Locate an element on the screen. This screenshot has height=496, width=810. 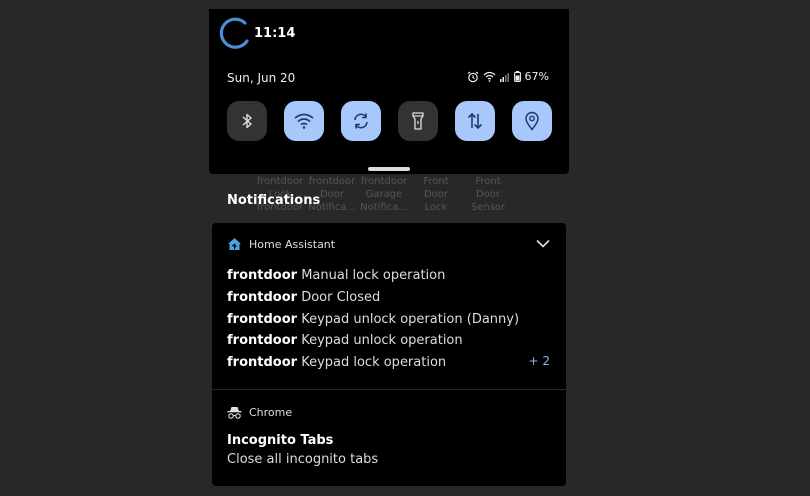
date-label: Sun, Jun 20 is located at coordinates (261, 78).